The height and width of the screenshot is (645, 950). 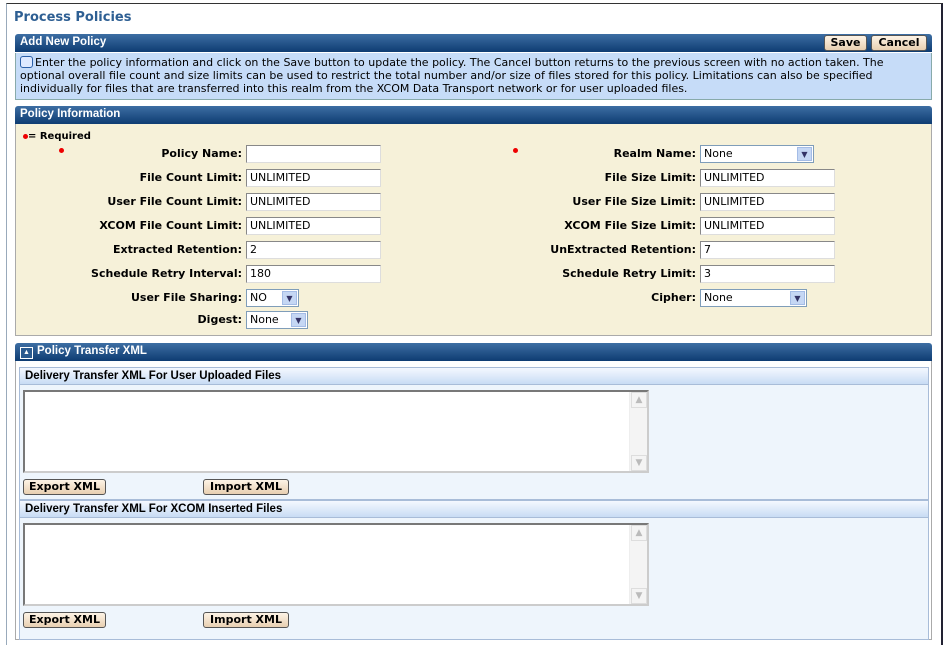 What do you see at coordinates (473, 115) in the screenshot?
I see `policy-info-header: Policy Information` at bounding box center [473, 115].